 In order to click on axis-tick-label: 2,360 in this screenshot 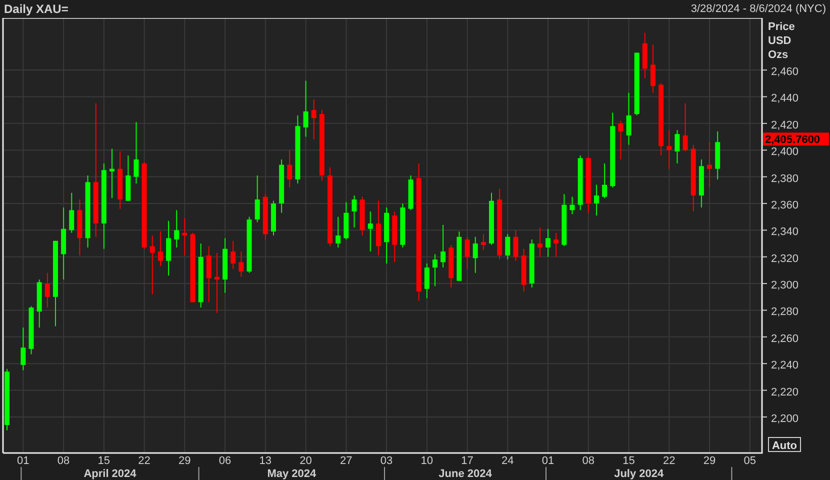, I will do `click(785, 205)`.